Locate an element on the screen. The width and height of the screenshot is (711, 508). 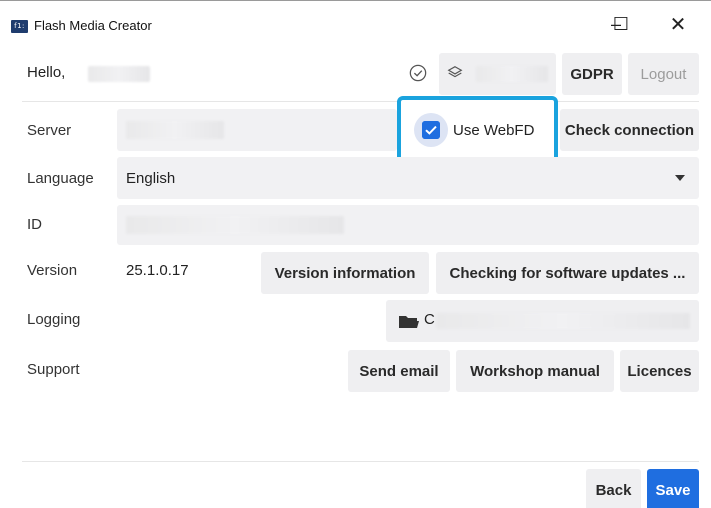
caret-down-icon is located at coordinates (680, 178).